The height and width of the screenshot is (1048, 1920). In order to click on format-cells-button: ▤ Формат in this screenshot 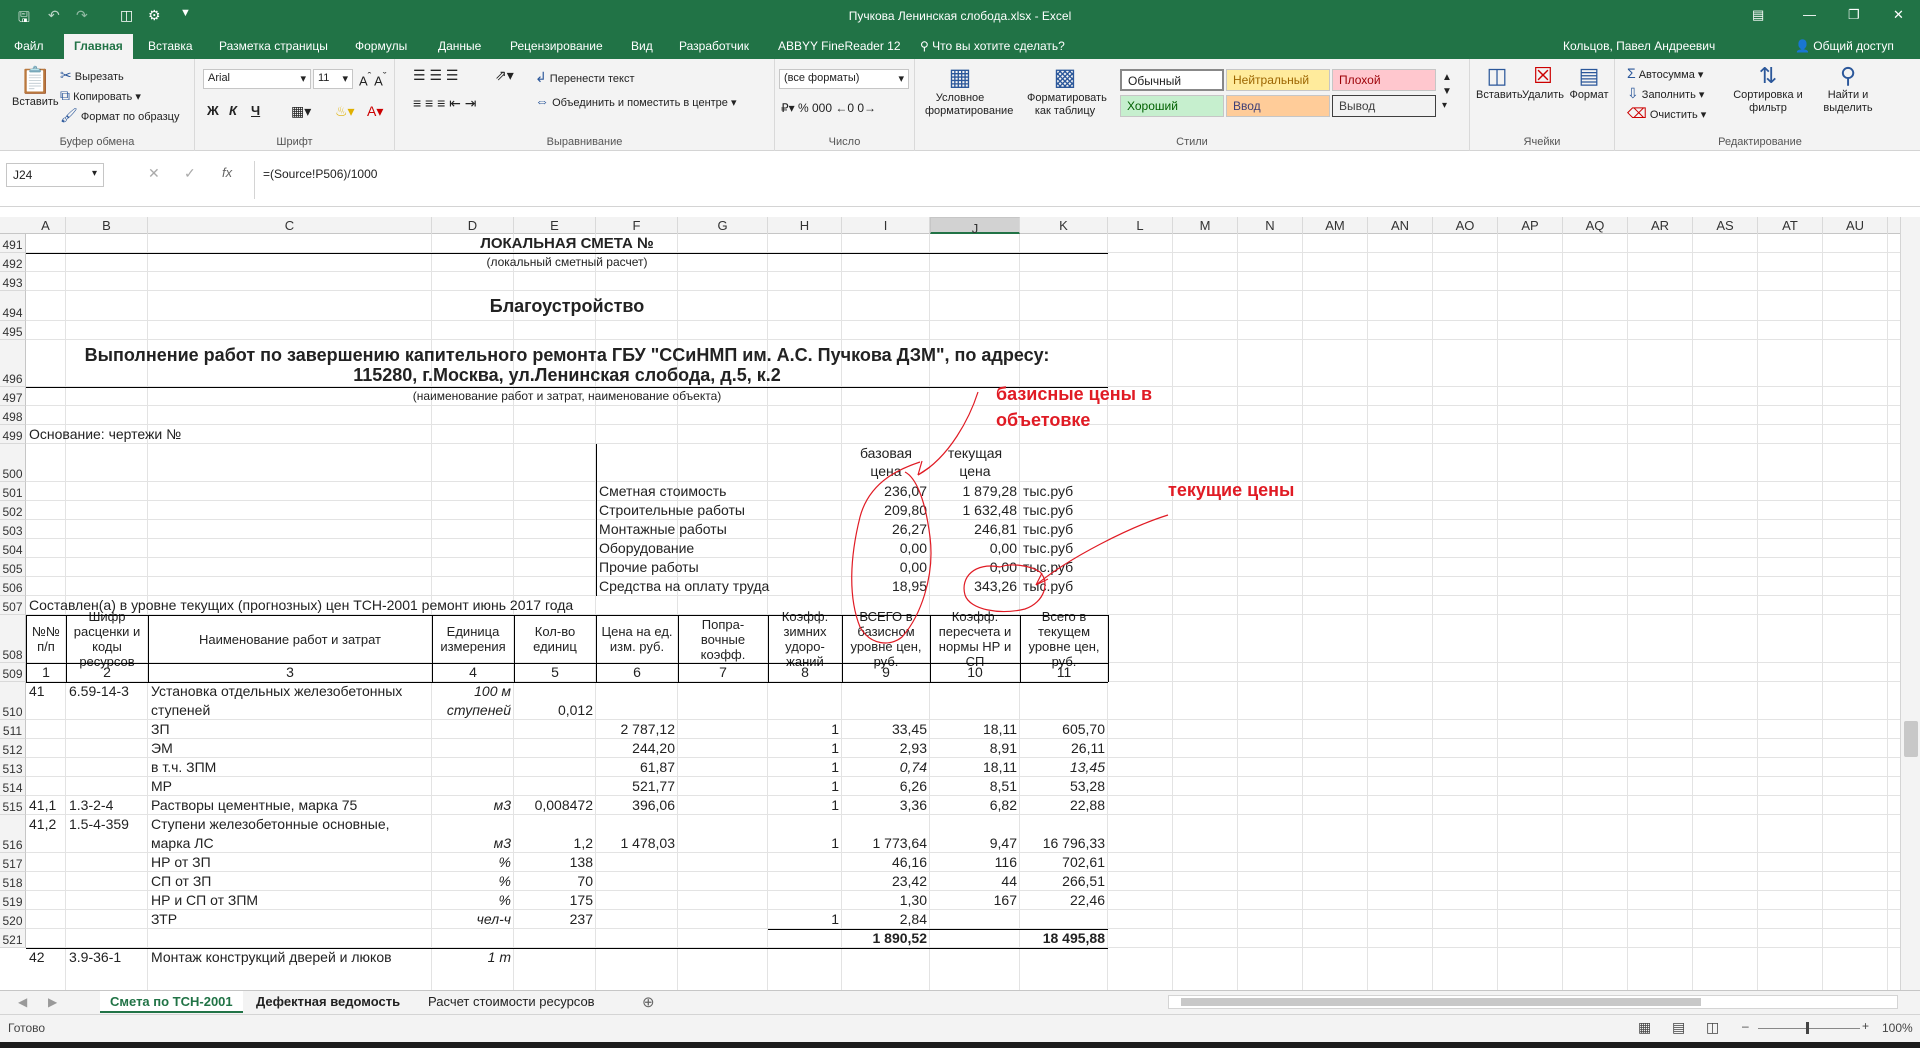, I will do `click(1589, 82)`.